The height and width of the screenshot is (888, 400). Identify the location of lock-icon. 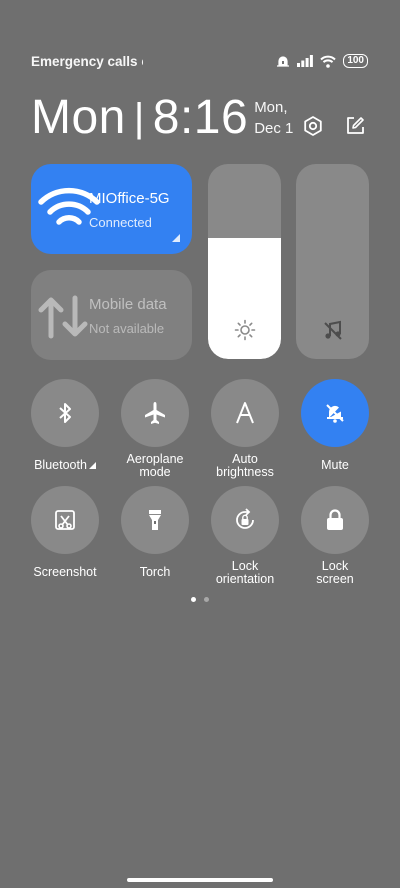
(335, 519).